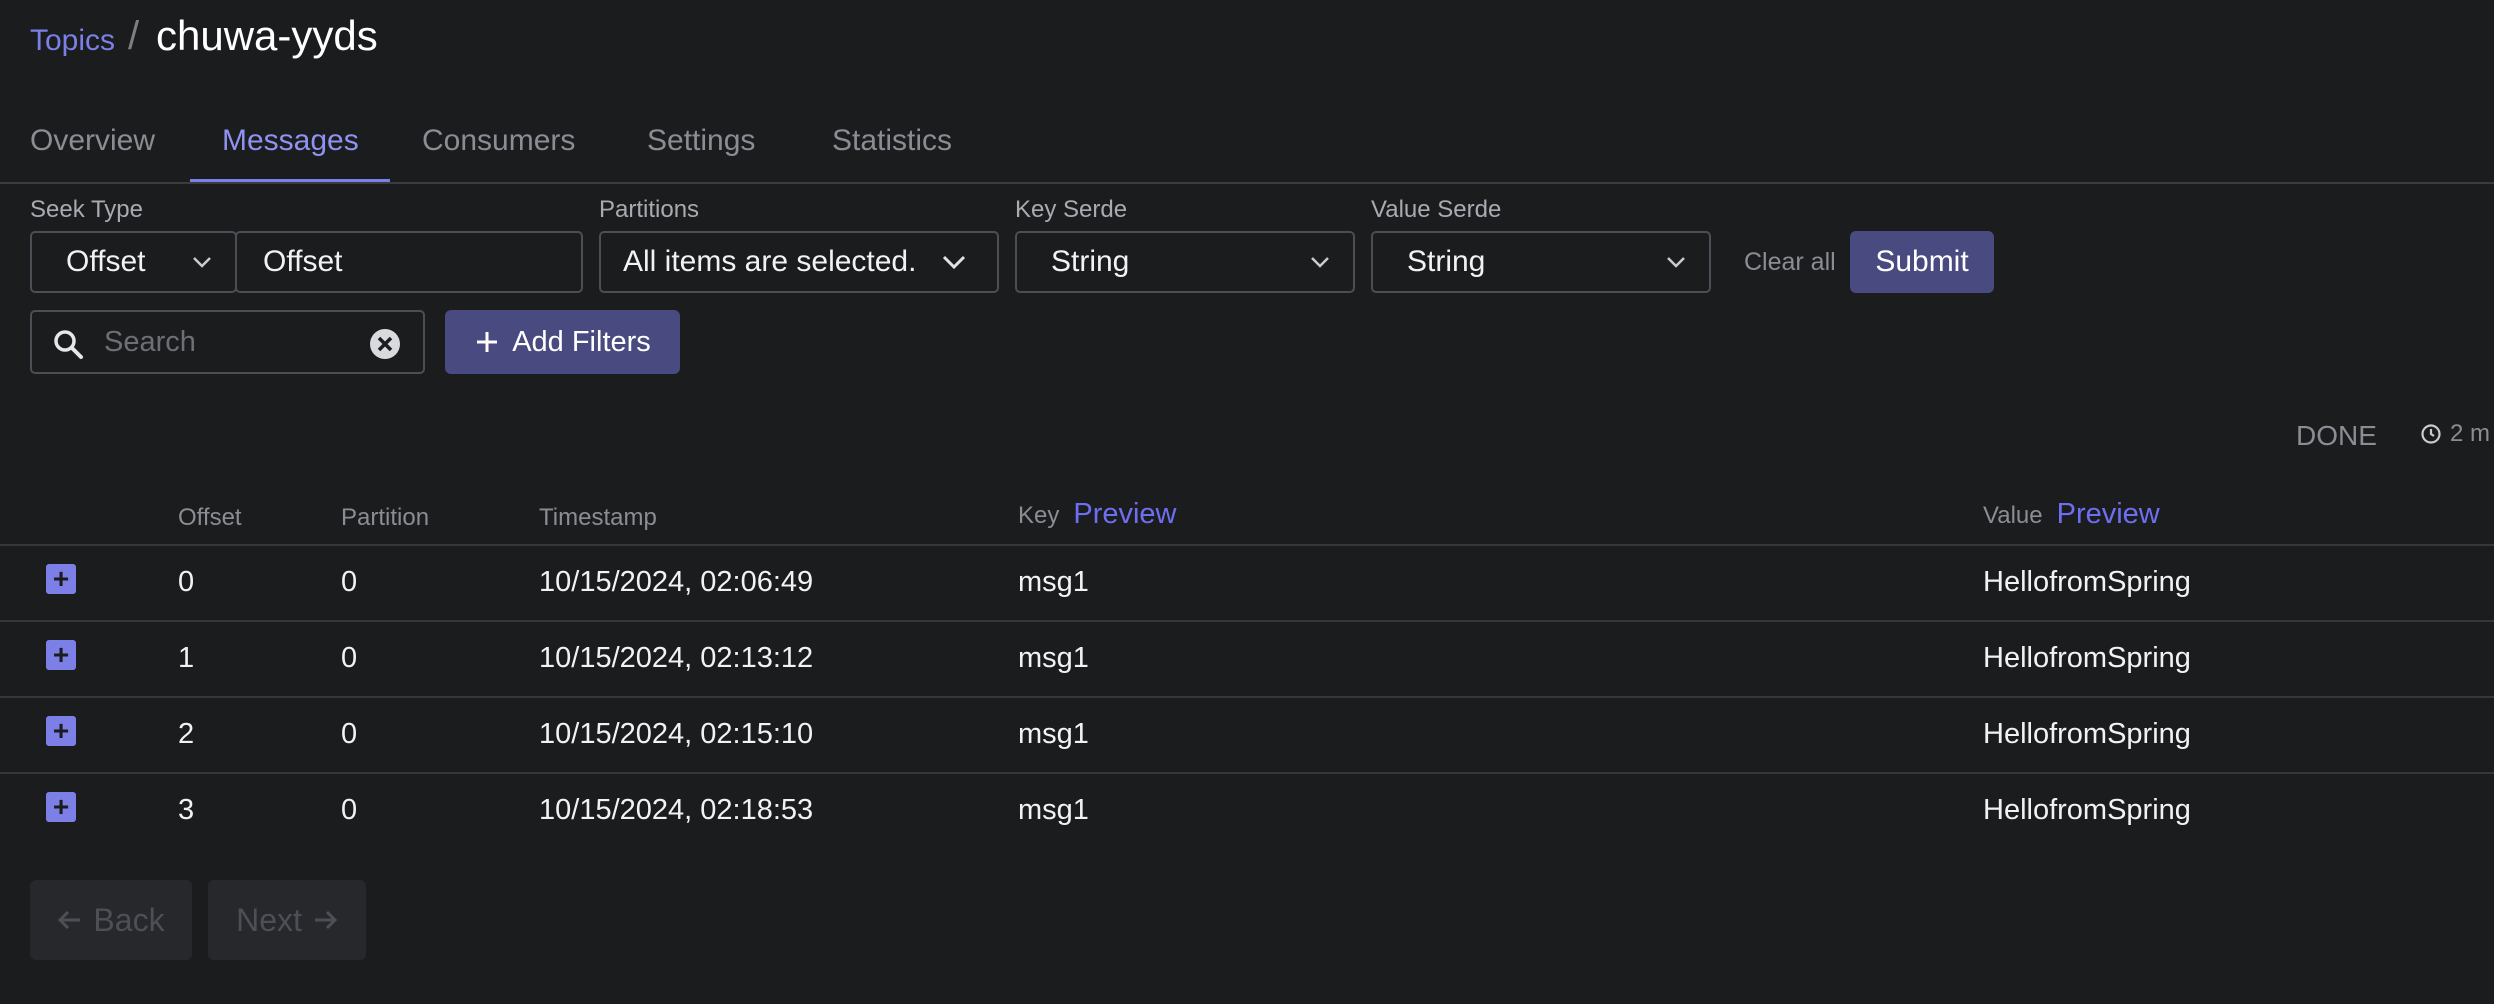 Image resolution: width=2494 pixels, height=1004 pixels. Describe the element at coordinates (1039, 515) in the screenshot. I see `key-header-label: Key` at that location.